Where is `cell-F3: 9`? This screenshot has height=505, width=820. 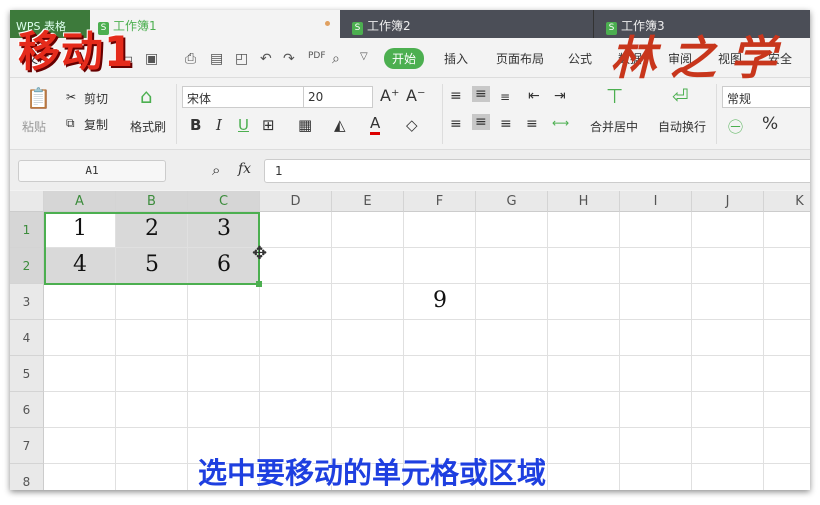
cell-F3: 9 is located at coordinates (440, 302).